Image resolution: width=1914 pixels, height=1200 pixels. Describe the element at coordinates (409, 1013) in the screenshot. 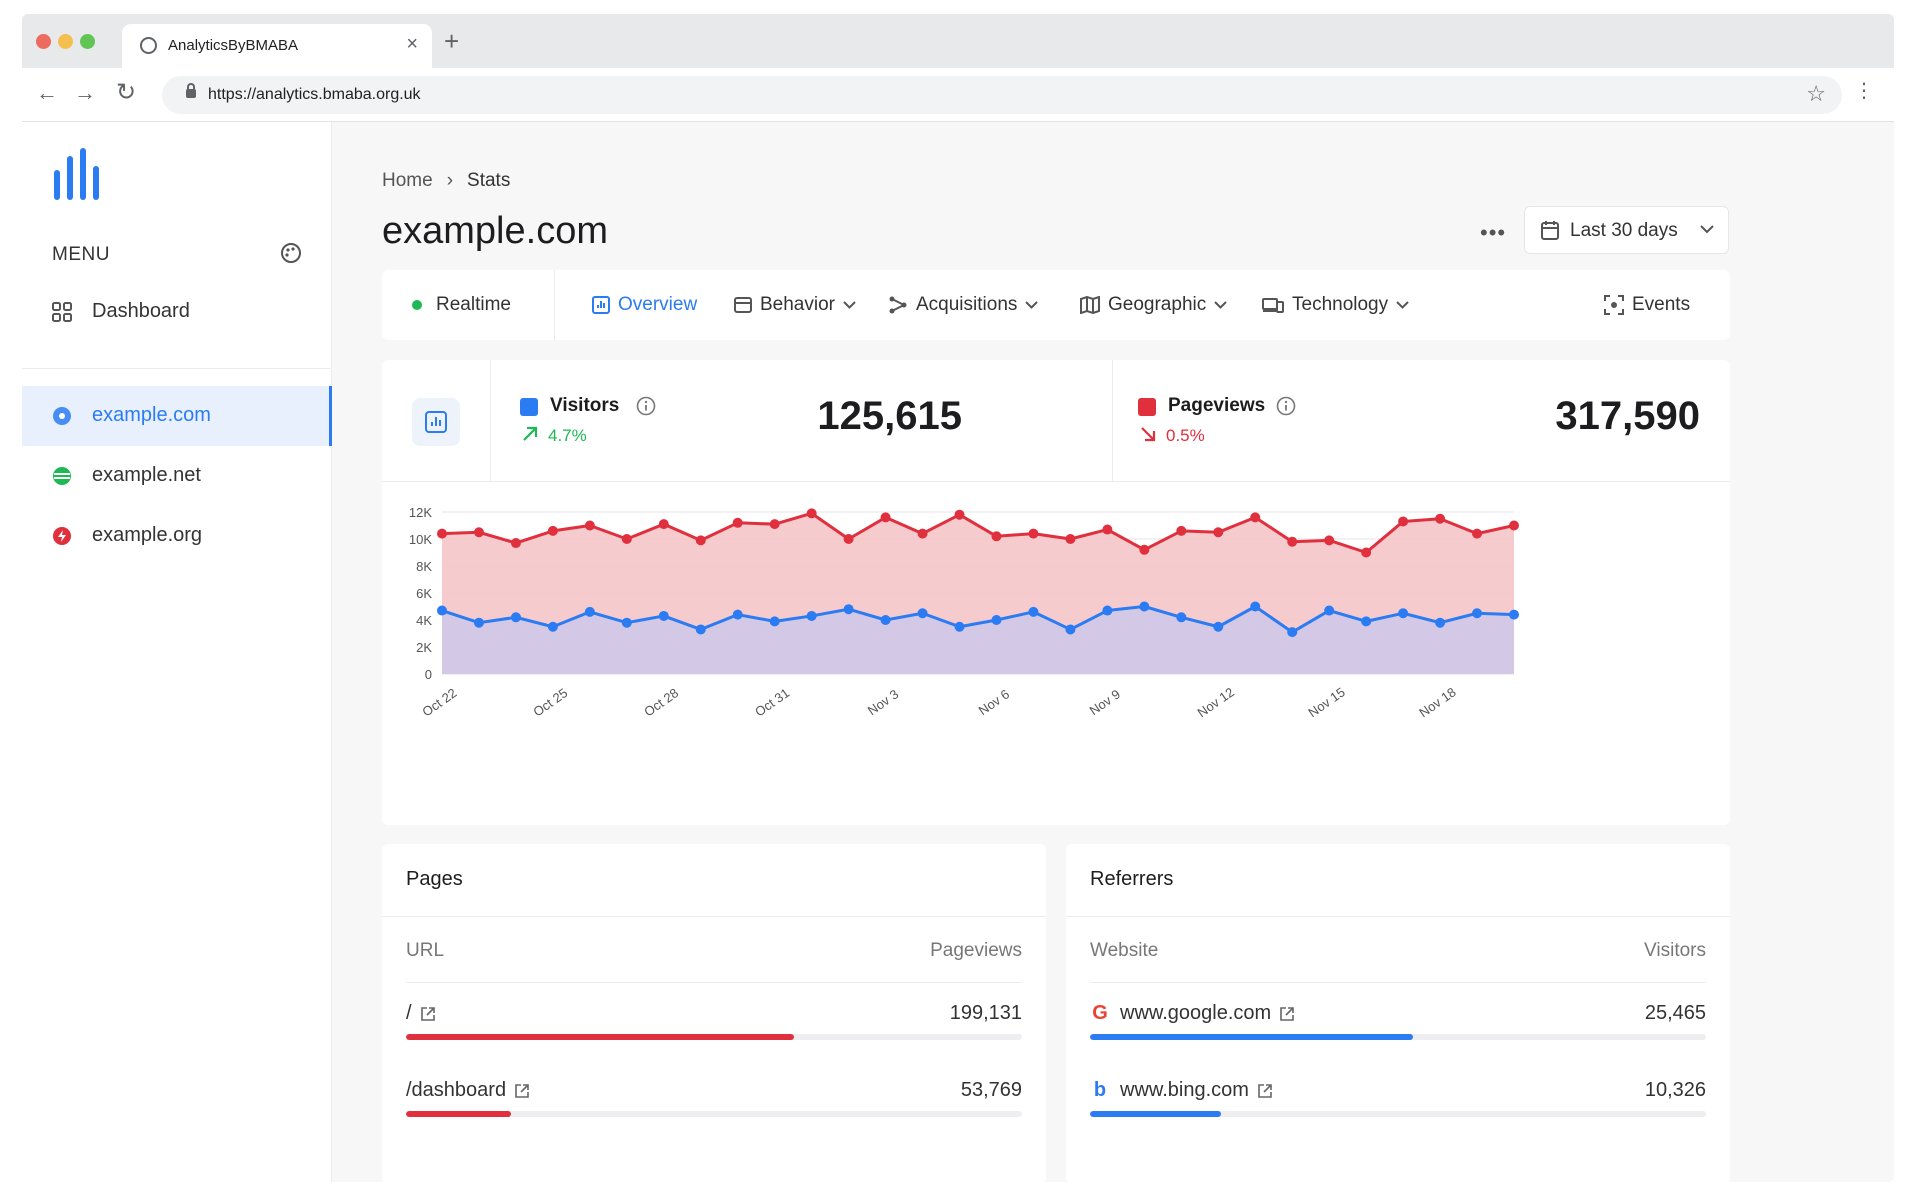

I see `page-url: /` at that location.